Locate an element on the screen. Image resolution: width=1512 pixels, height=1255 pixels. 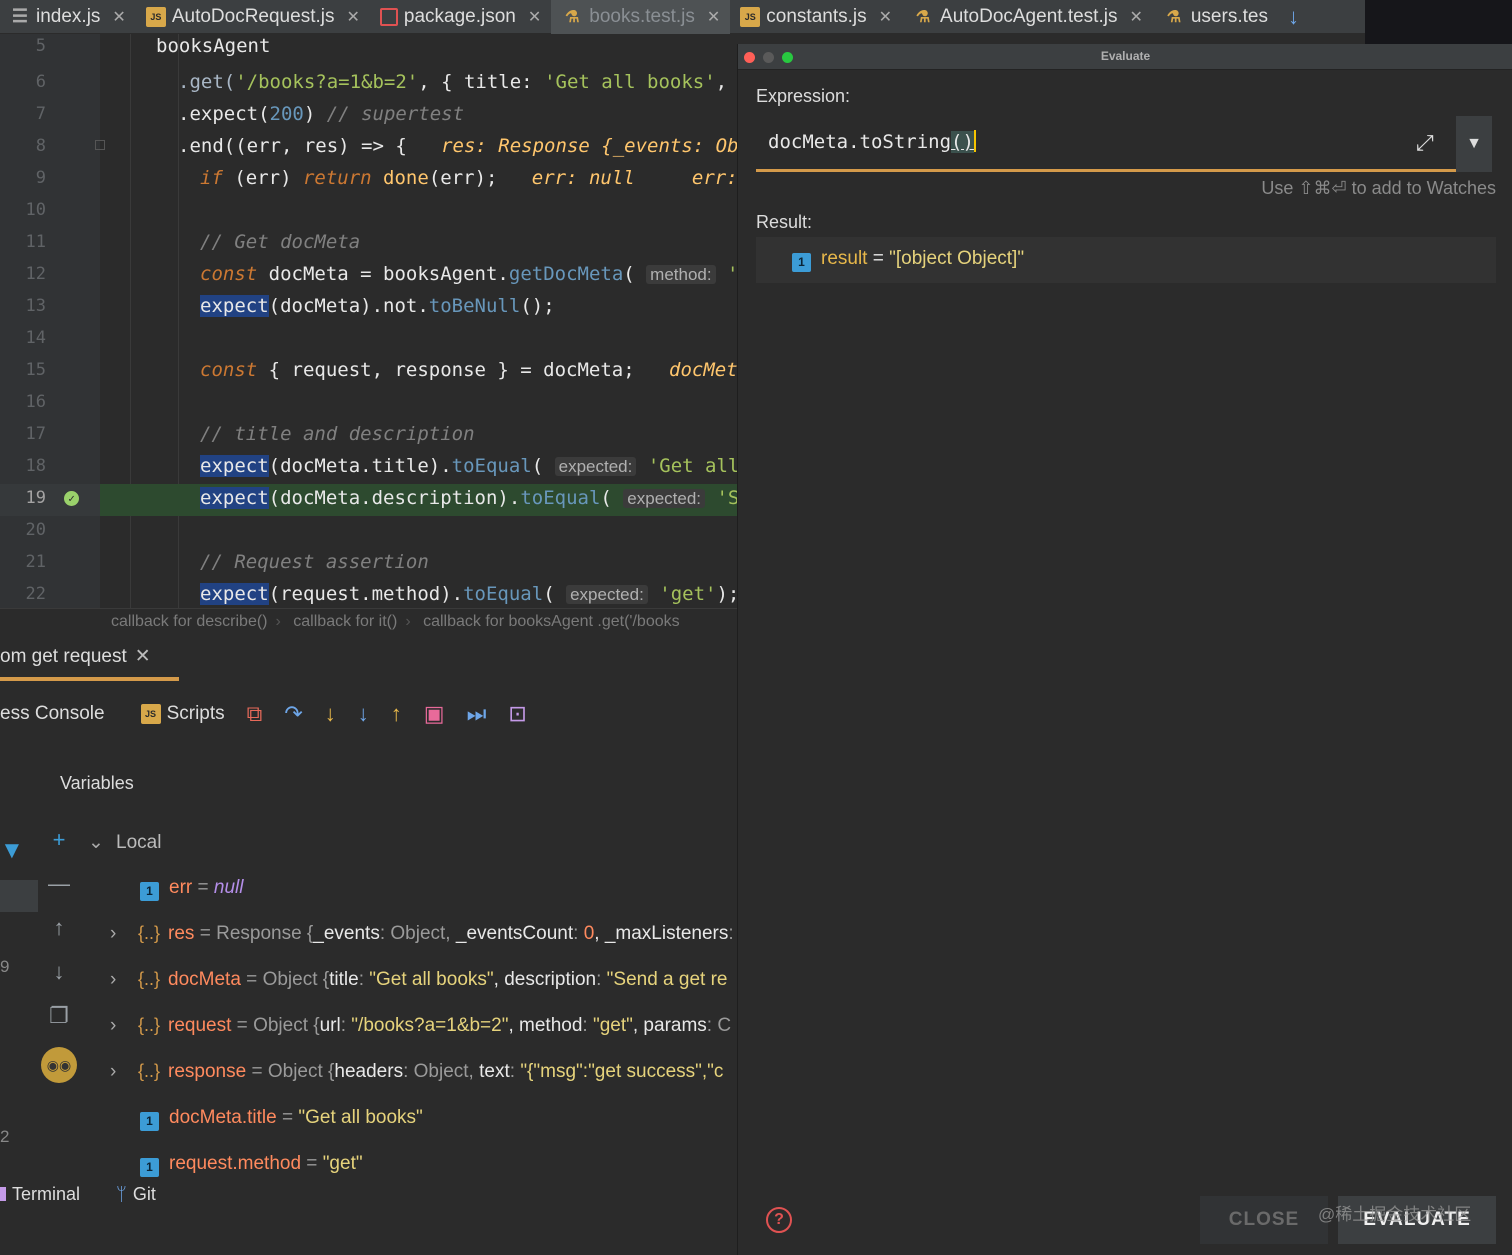
variable-row: 1 err = null is located at coordinates (191, 893).